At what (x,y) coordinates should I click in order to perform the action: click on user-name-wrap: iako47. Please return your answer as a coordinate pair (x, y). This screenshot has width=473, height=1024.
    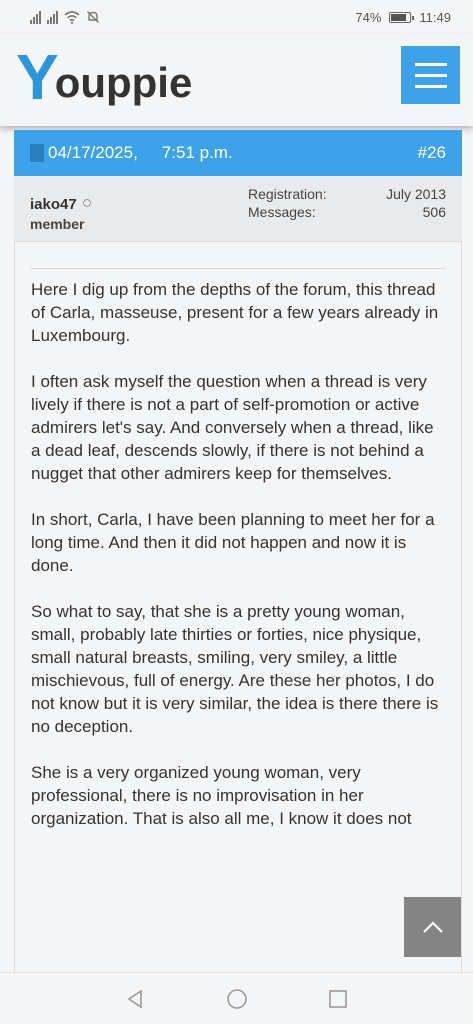
    Looking at the image, I should click on (60, 204).